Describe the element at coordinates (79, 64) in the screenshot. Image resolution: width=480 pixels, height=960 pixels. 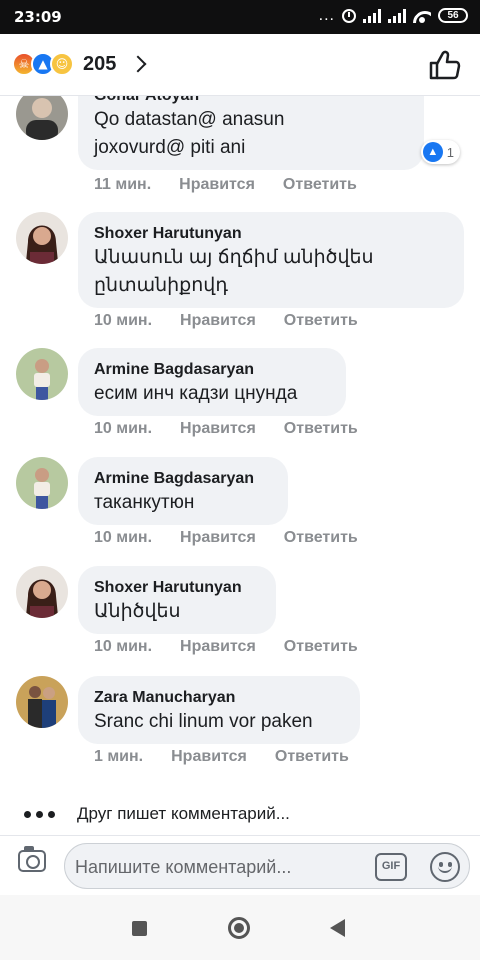
I see `reactions-summary: ☠ ▲ ☺ 205` at that location.